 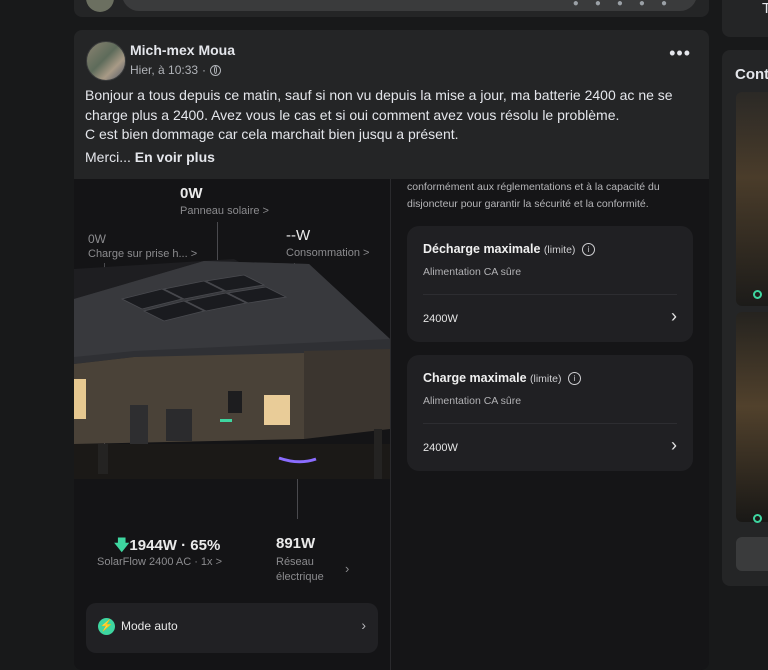 What do you see at coordinates (232, 369) in the screenshot?
I see `house-illustration` at bounding box center [232, 369].